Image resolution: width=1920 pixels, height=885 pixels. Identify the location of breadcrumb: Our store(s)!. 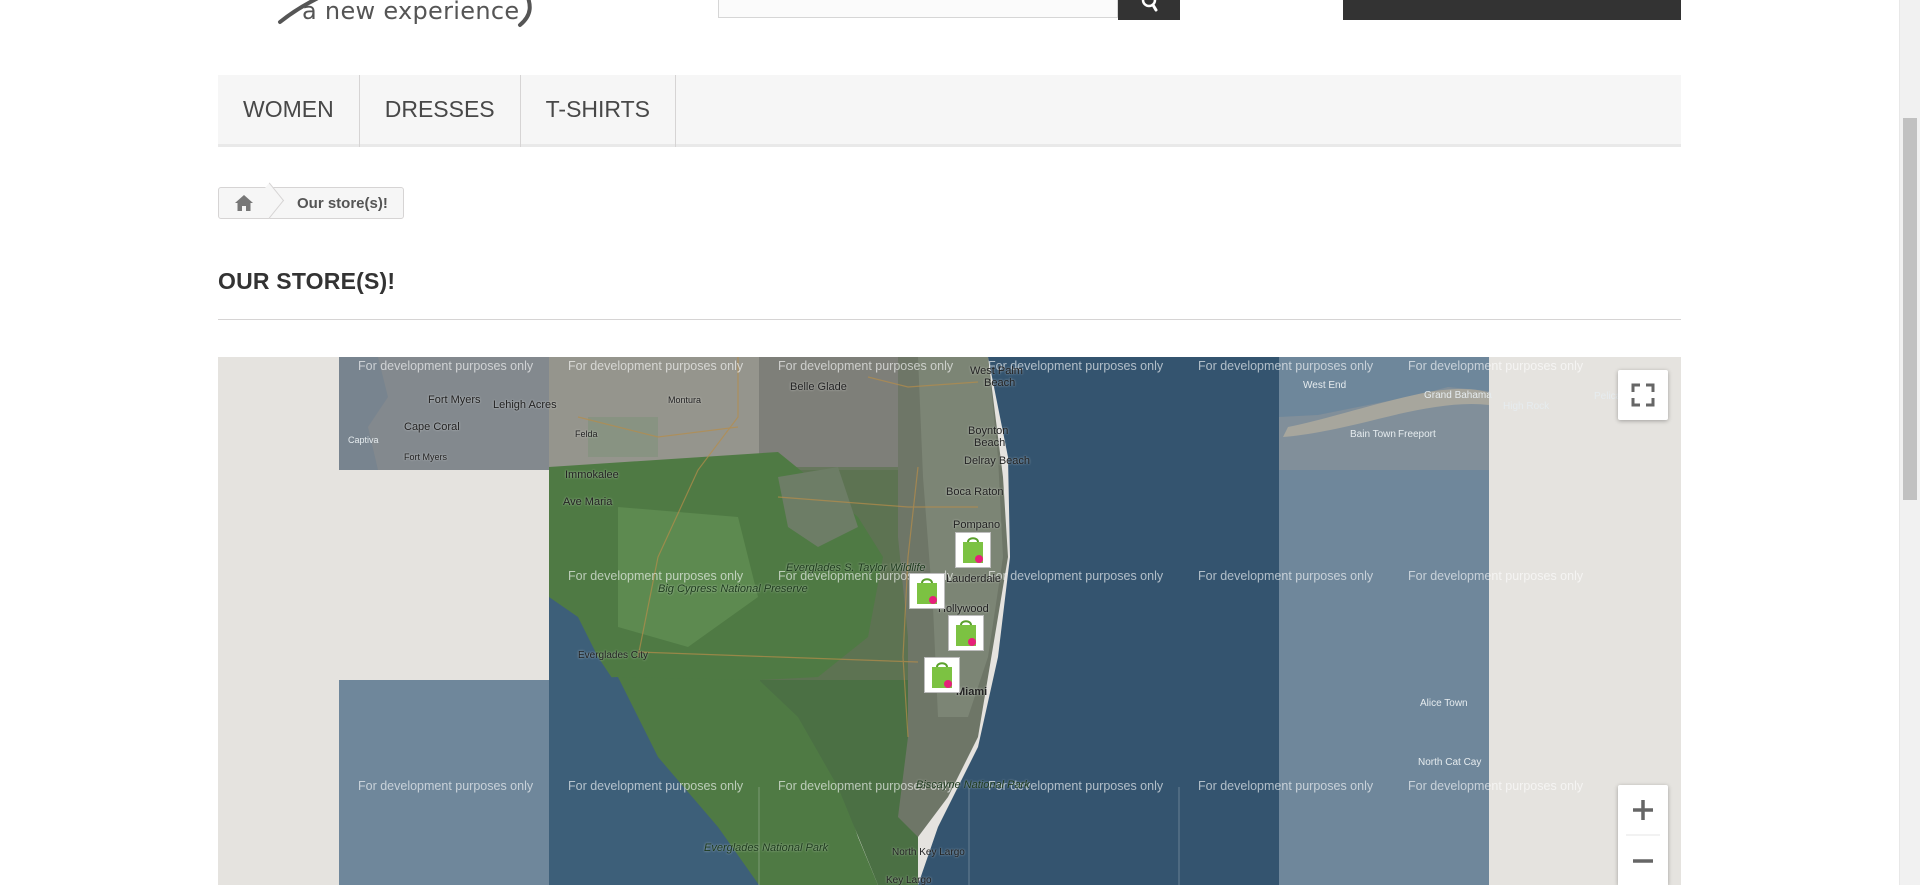
(311, 203).